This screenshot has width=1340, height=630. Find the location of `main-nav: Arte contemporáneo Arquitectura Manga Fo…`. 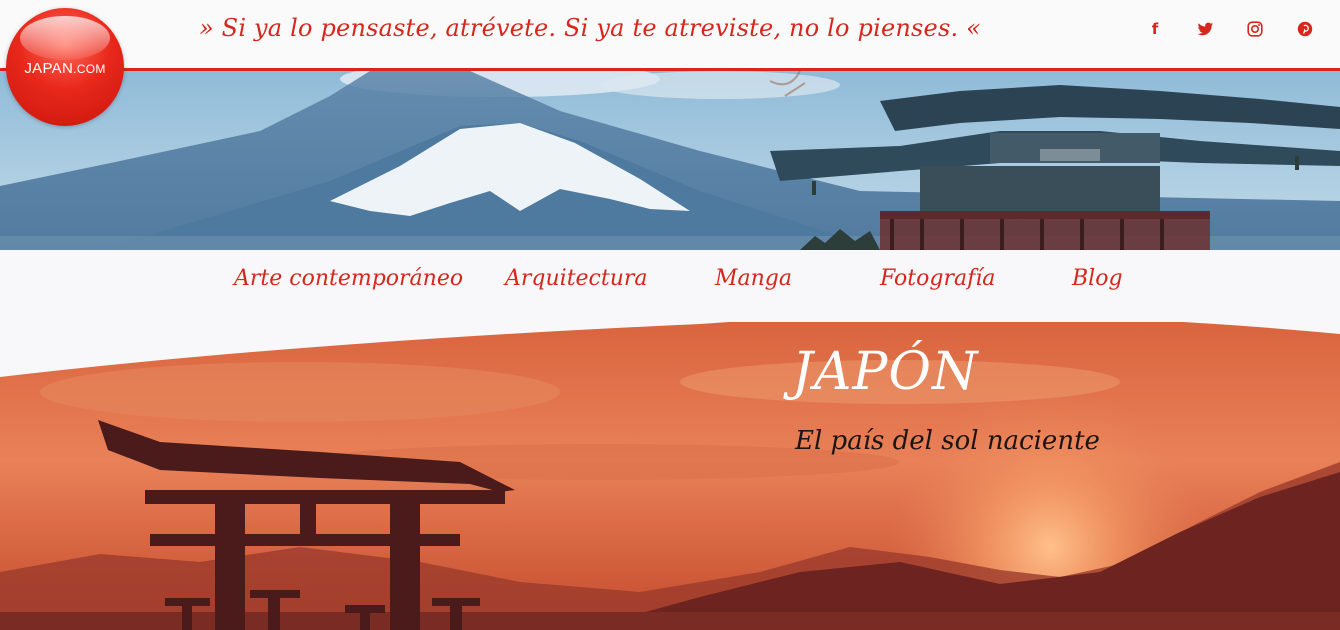

main-nav: Arte contemporáneo Arquitectura Manga Fo… is located at coordinates (670, 290).